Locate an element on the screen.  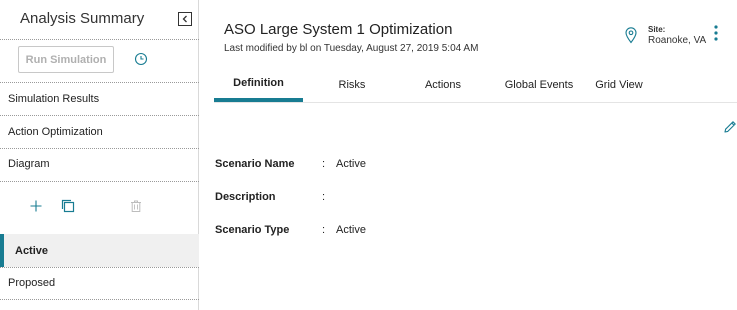
tab-label: Global Events is located at coordinates (539, 85).